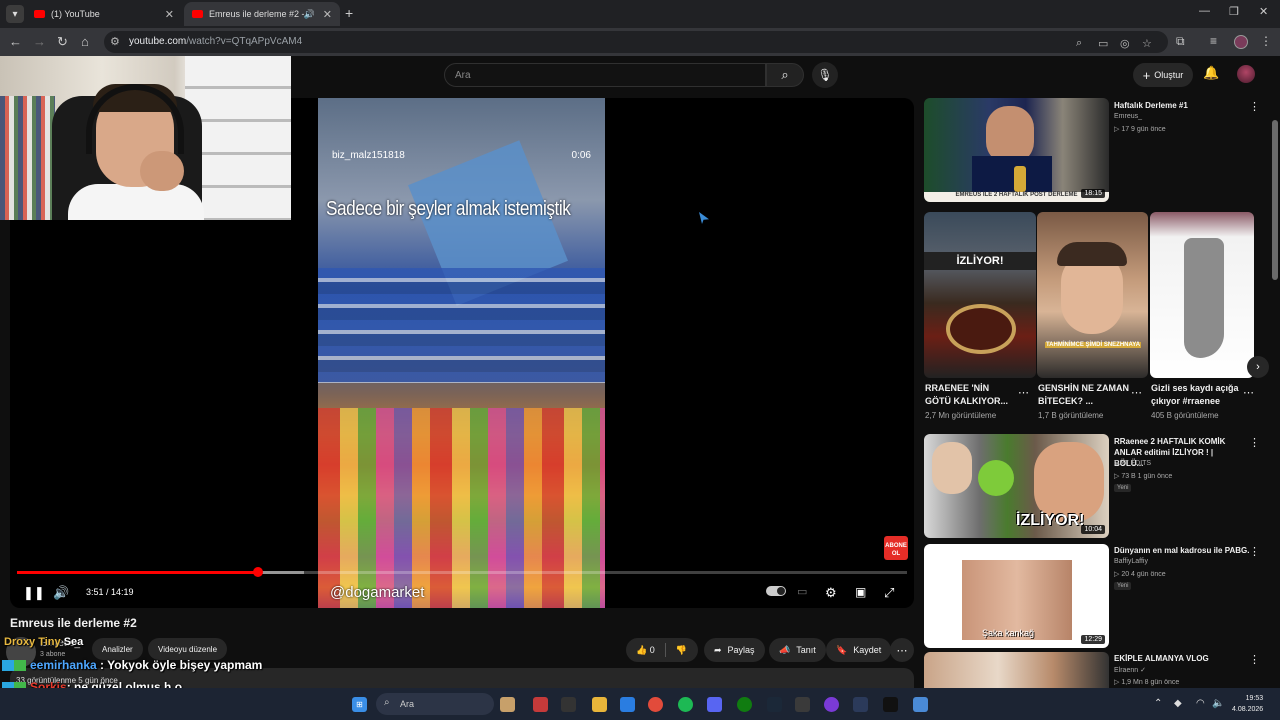 The width and height of the screenshot is (1280, 720). Describe the element at coordinates (1079, 43) in the screenshot. I see `zoom-icon: ⌕` at that location.